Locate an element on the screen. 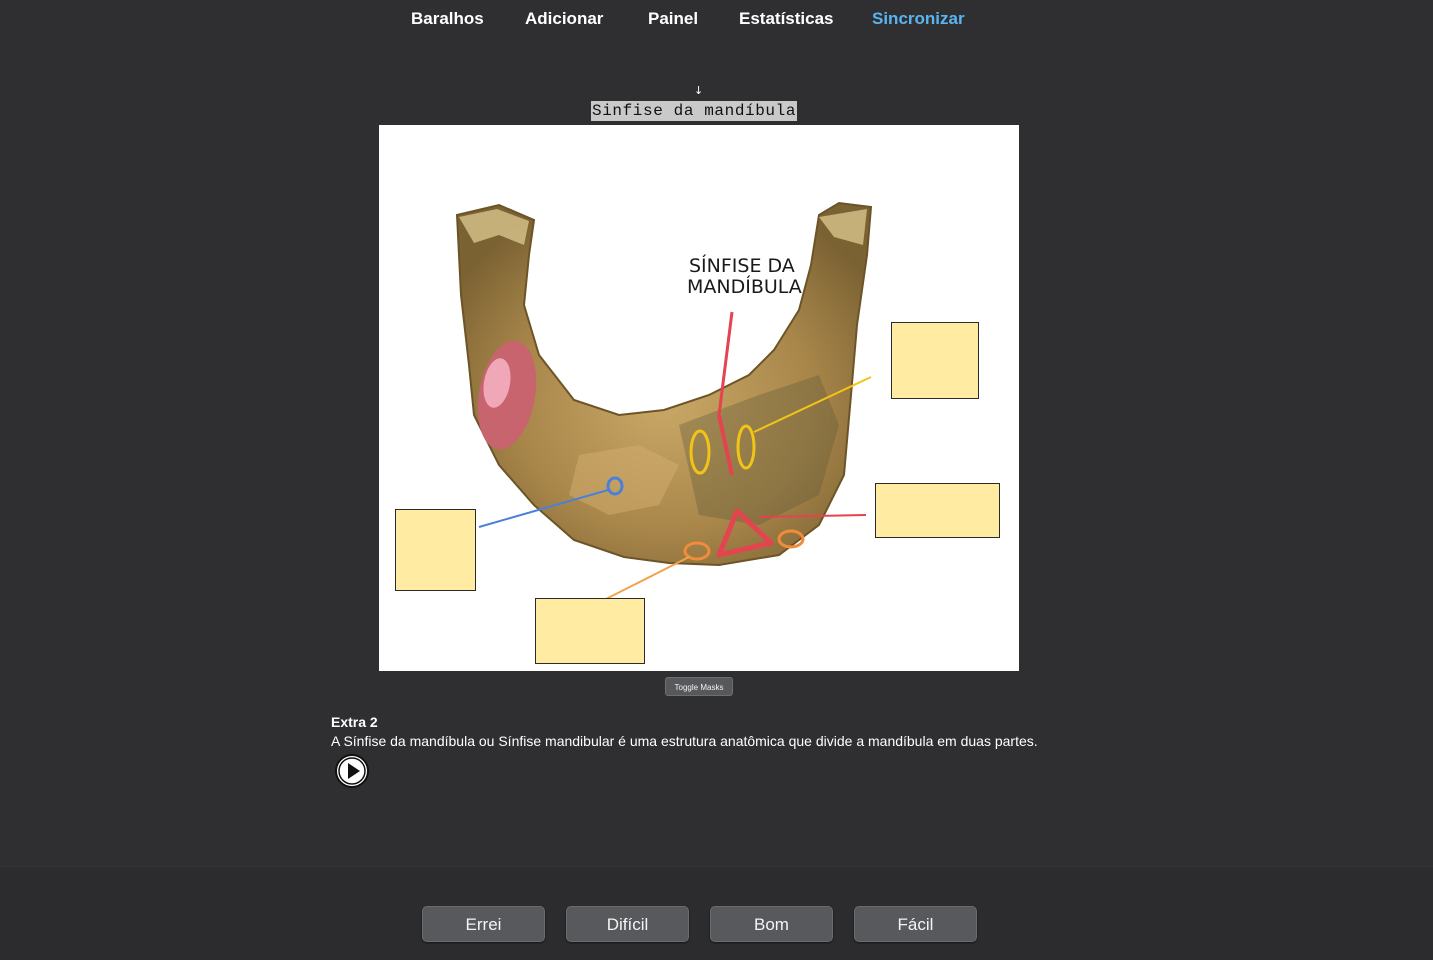 This screenshot has height=960, width=1433. extra-title: Extra 2 is located at coordinates (354, 722).